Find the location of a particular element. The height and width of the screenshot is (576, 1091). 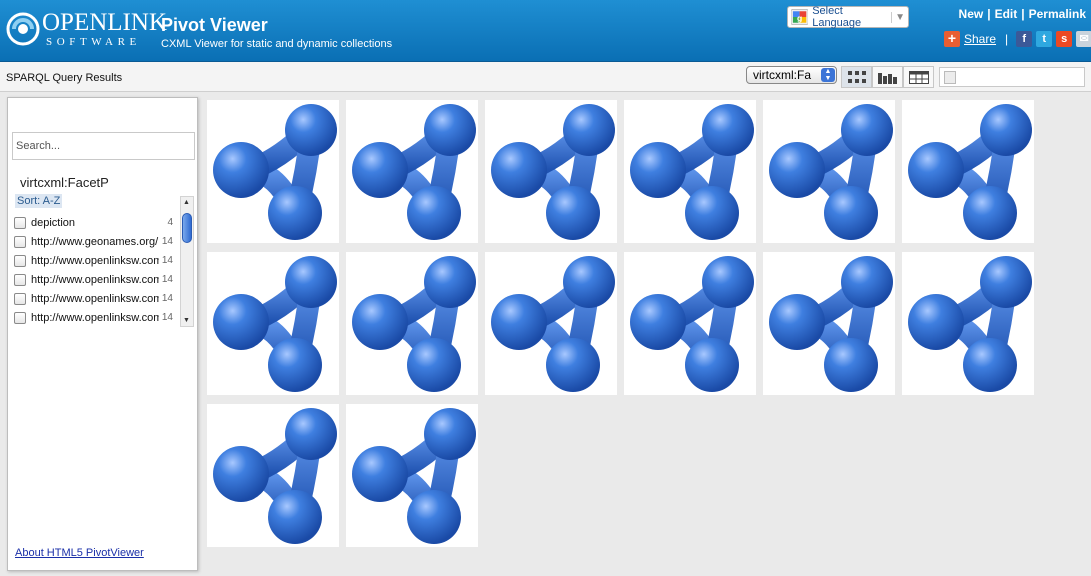

scroll-down-icon: ▼ is located at coordinates (186, 320).